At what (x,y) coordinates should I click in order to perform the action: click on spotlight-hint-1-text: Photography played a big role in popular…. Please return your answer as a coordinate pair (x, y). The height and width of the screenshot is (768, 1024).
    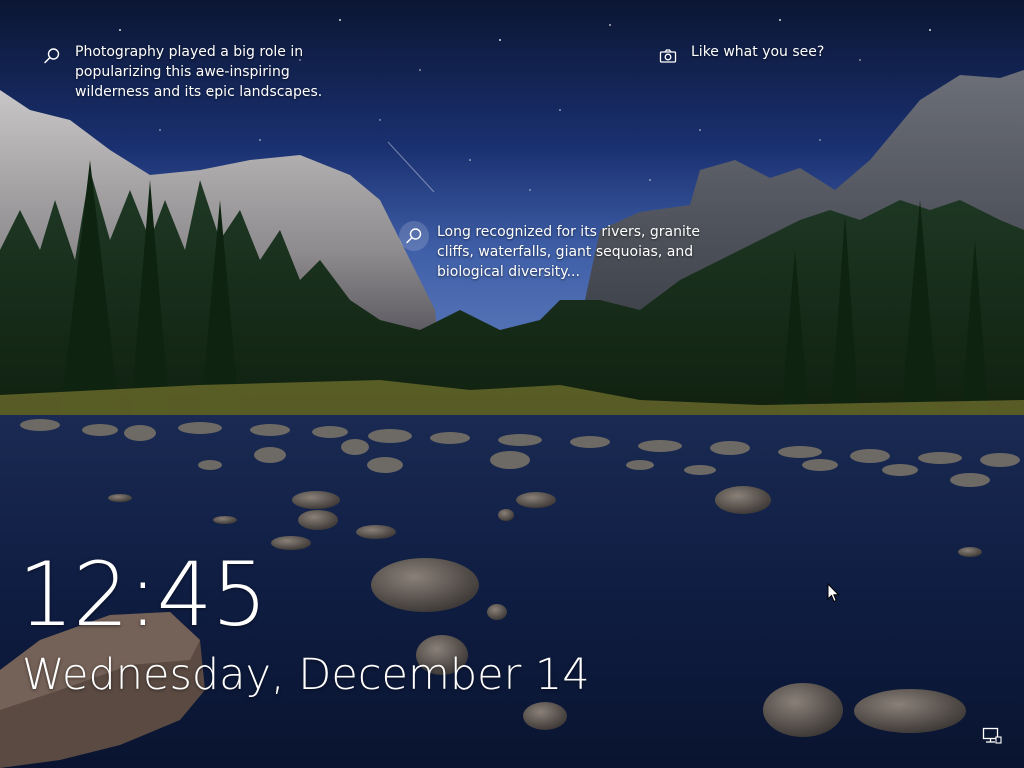
    Looking at the image, I should click on (199, 72).